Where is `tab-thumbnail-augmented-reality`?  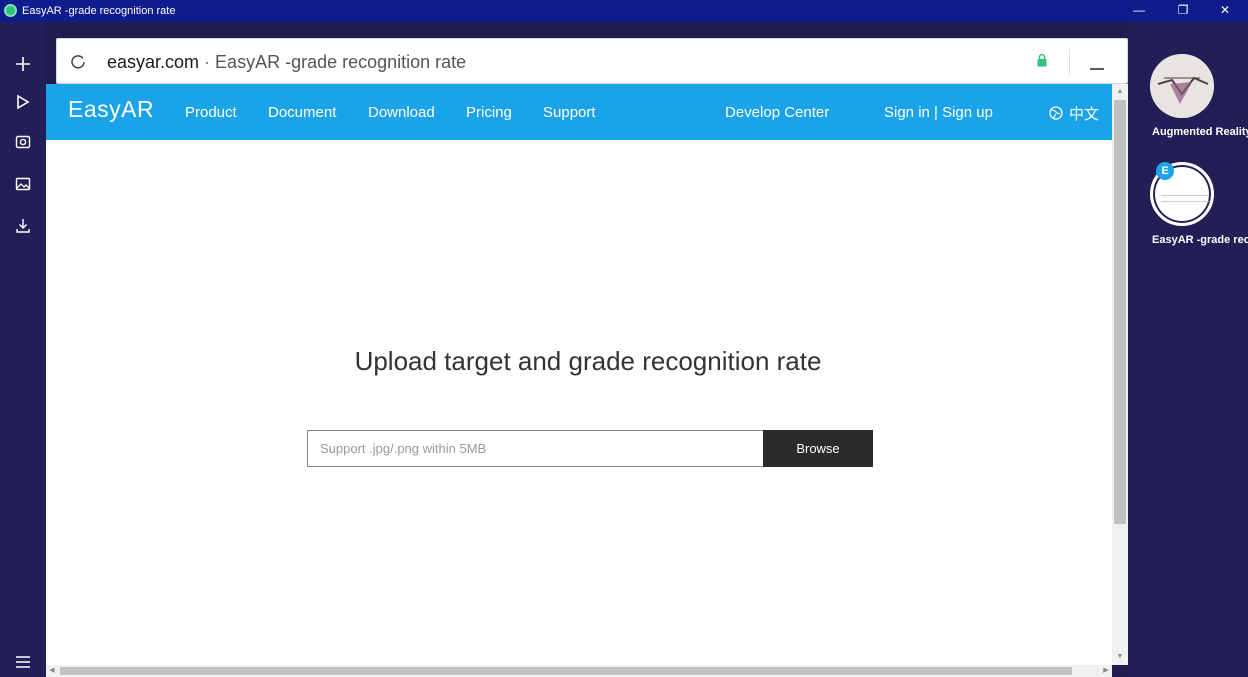
tab-thumbnail-augmented-reality is located at coordinates (1182, 86).